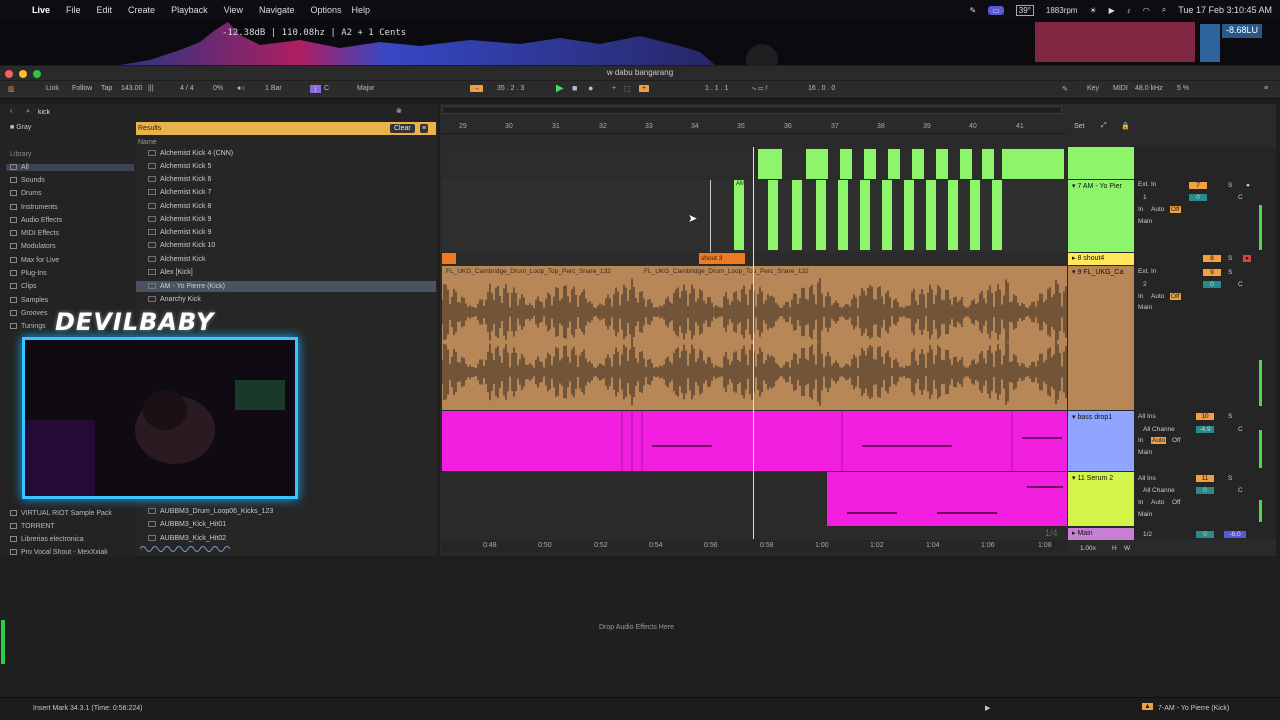 The height and width of the screenshot is (720, 1280). What do you see at coordinates (644, 88) in the screenshot?
I see `session-record-icon: +` at bounding box center [644, 88].